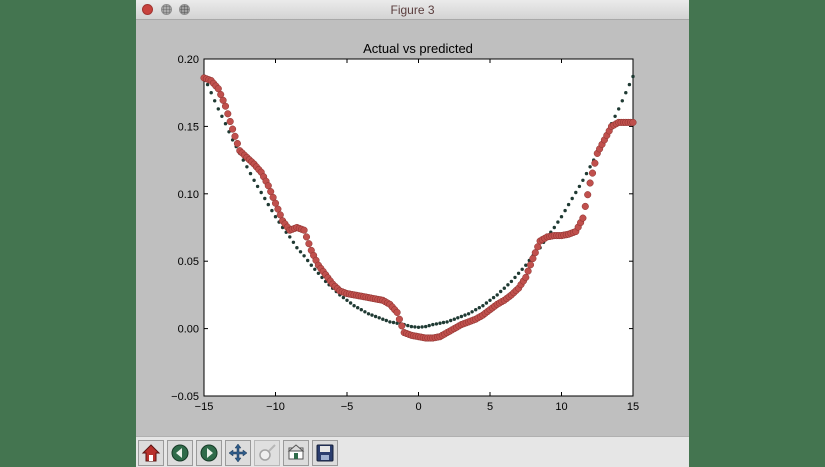 Image resolution: width=825 pixels, height=467 pixels. I want to click on x-tick-label: 5, so click(490, 407).